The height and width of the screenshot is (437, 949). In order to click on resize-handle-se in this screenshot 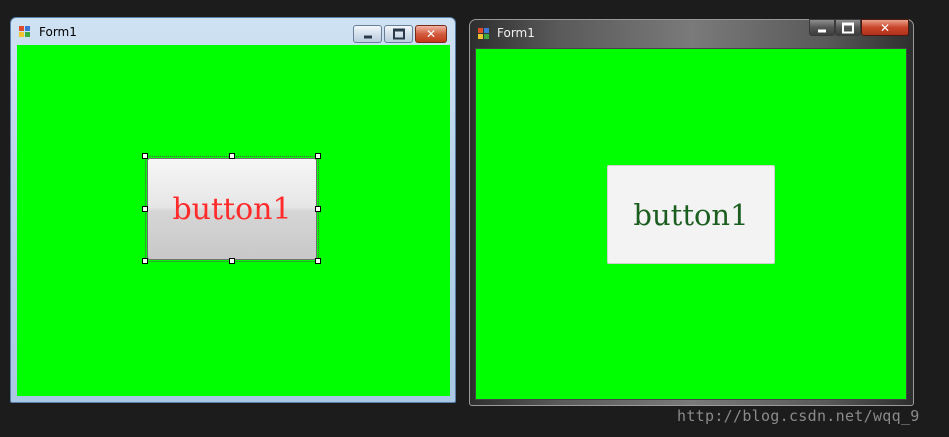, I will do `click(318, 261)`.